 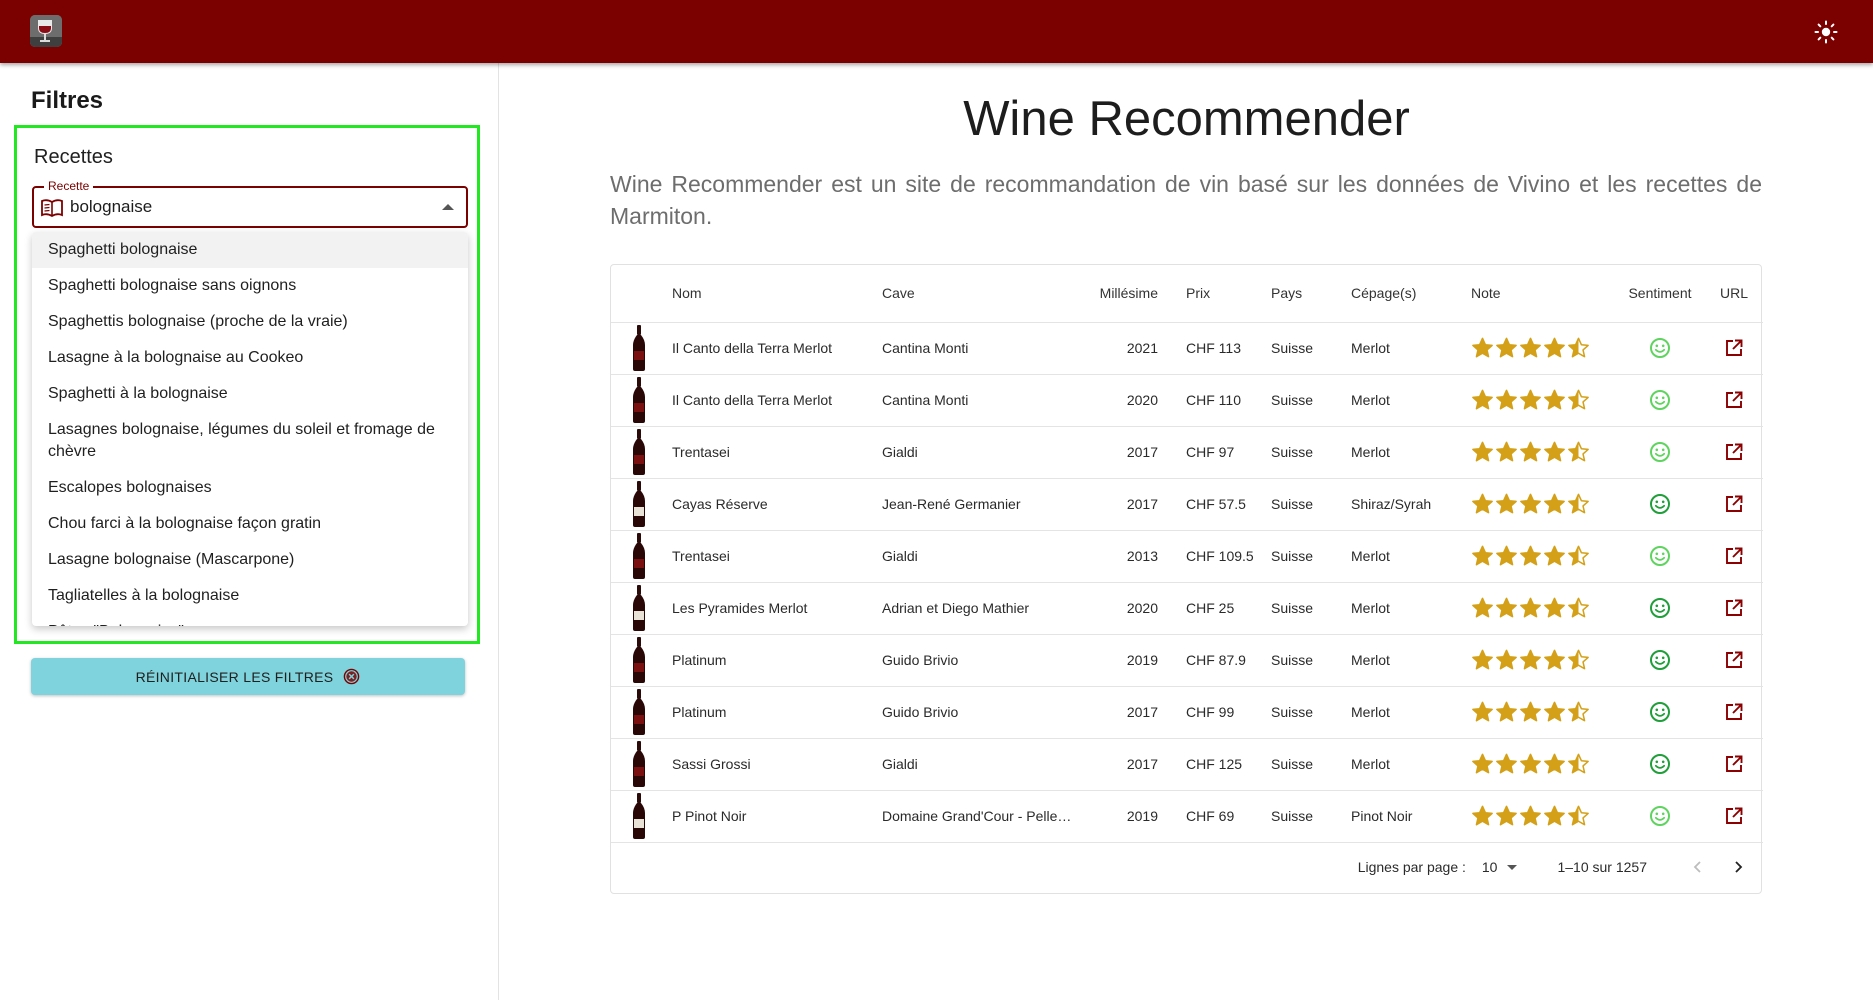 I want to click on theme-toggle-button, so click(x=1826, y=32).